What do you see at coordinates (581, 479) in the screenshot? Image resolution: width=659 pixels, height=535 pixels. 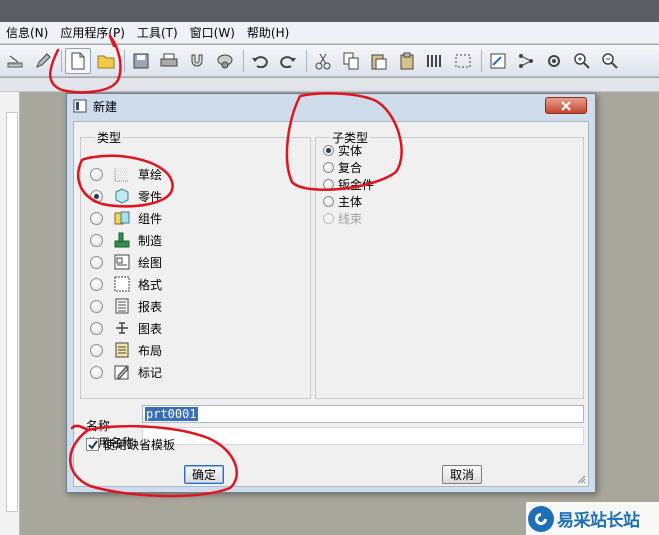 I see `resize-grip-icon` at bounding box center [581, 479].